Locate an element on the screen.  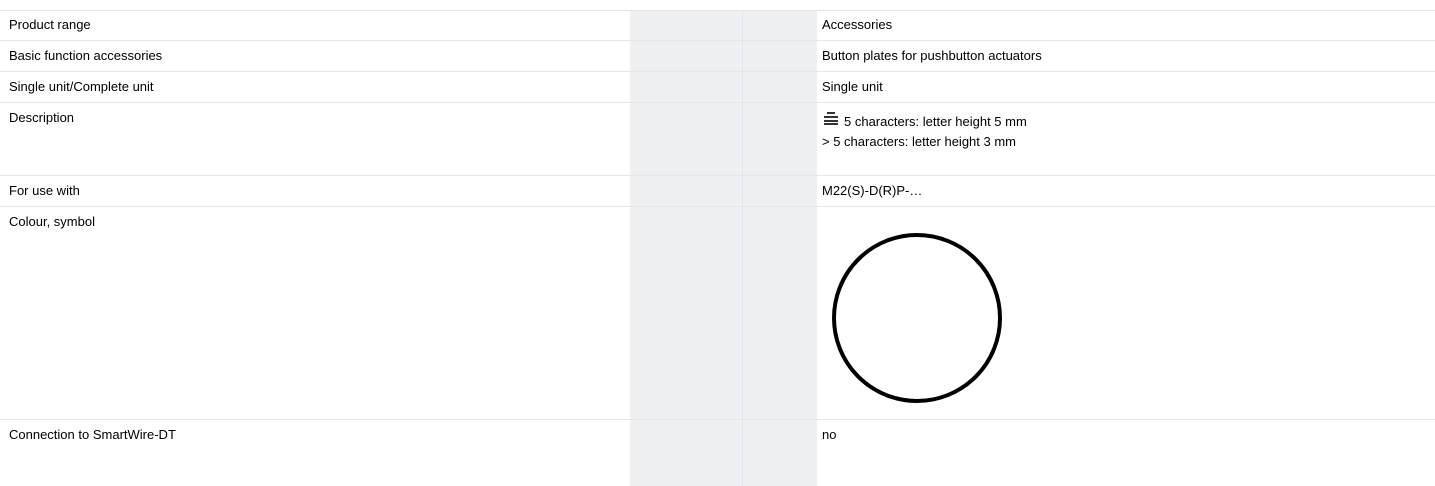
row-value-single-unit: Single unit is located at coordinates (852, 86).